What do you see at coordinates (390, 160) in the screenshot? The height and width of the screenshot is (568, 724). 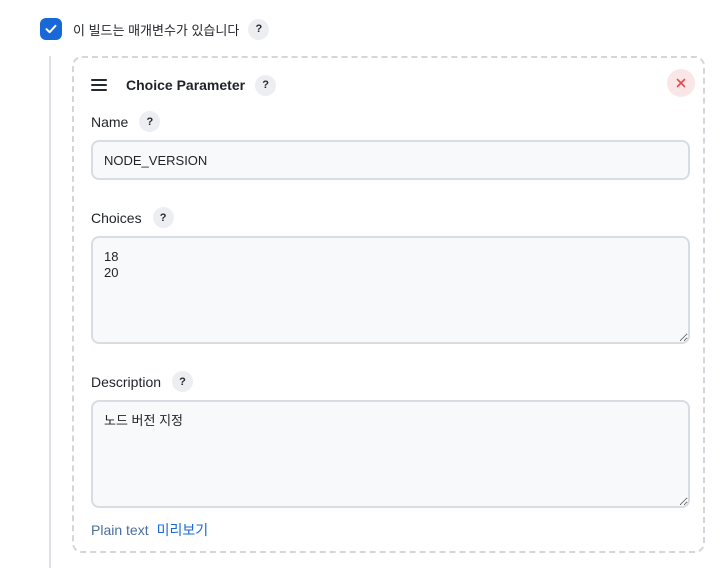 I see `name-input` at bounding box center [390, 160].